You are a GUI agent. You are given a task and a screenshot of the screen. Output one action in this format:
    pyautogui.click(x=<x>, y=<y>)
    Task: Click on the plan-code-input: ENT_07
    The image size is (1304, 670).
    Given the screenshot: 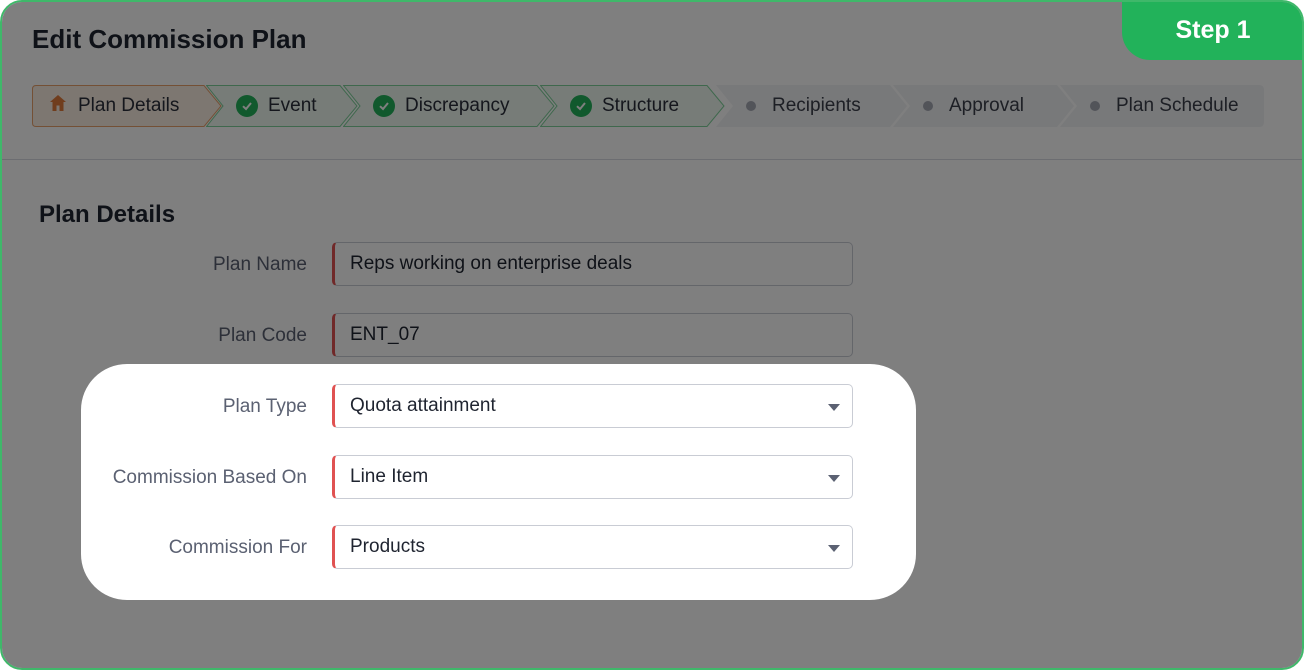 What is the action you would take?
    pyautogui.click(x=592, y=335)
    